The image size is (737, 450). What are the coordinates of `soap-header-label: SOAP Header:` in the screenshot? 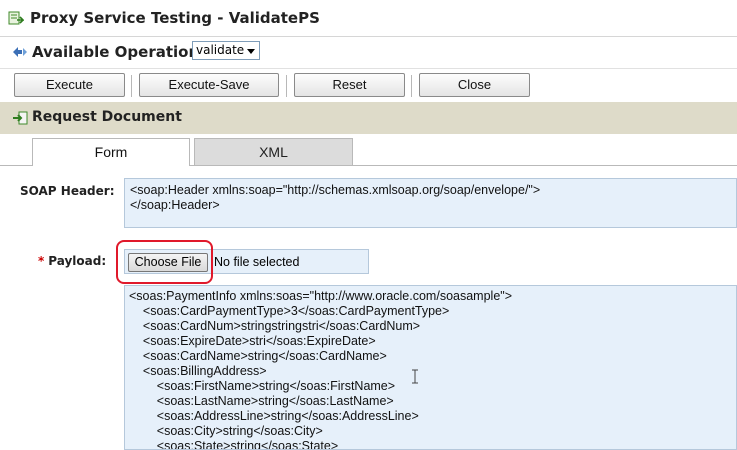 It's located at (67, 191).